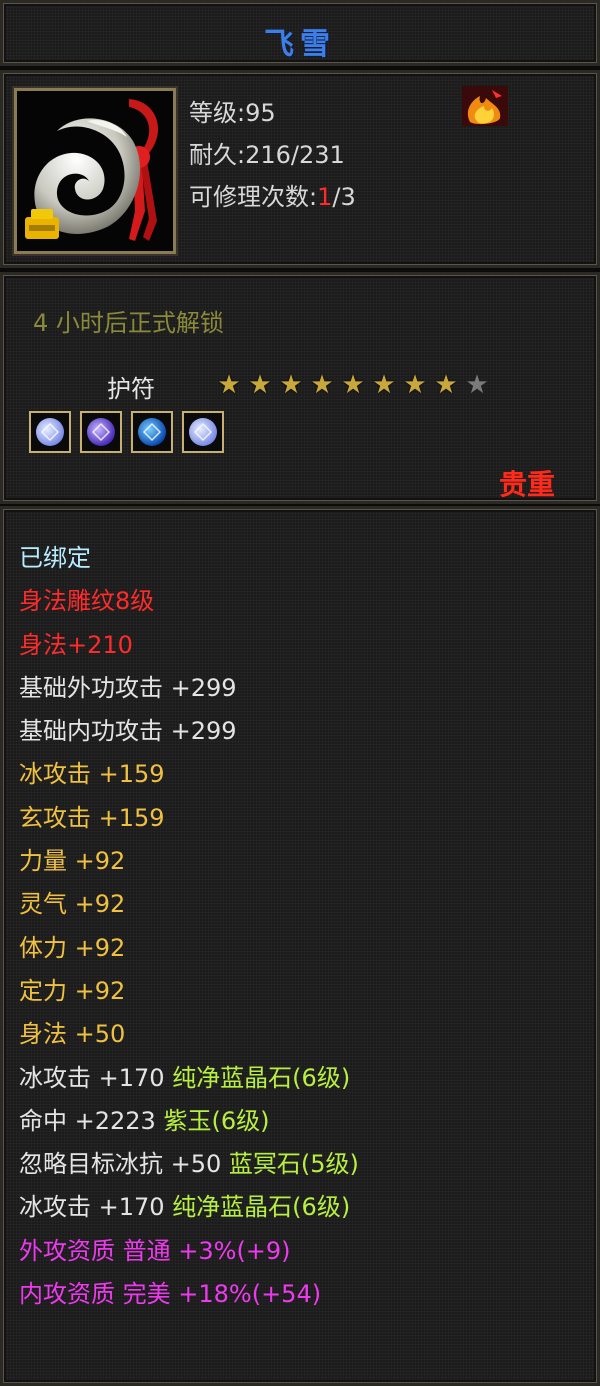  Describe the element at coordinates (72, 1034) in the screenshot. I see `attribute-text: 身法 +50` at that location.